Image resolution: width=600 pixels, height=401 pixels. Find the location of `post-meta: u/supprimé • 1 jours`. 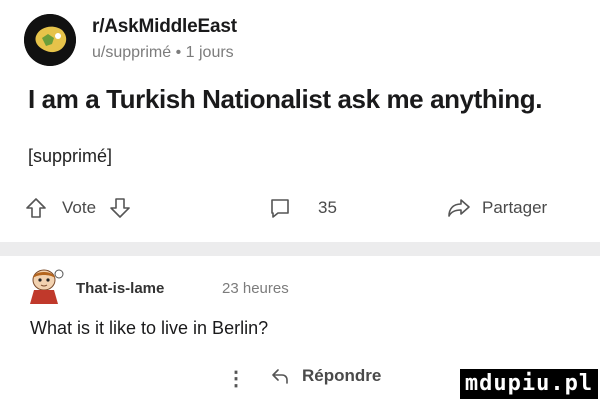

post-meta: u/supprimé • 1 jours is located at coordinates (163, 52).